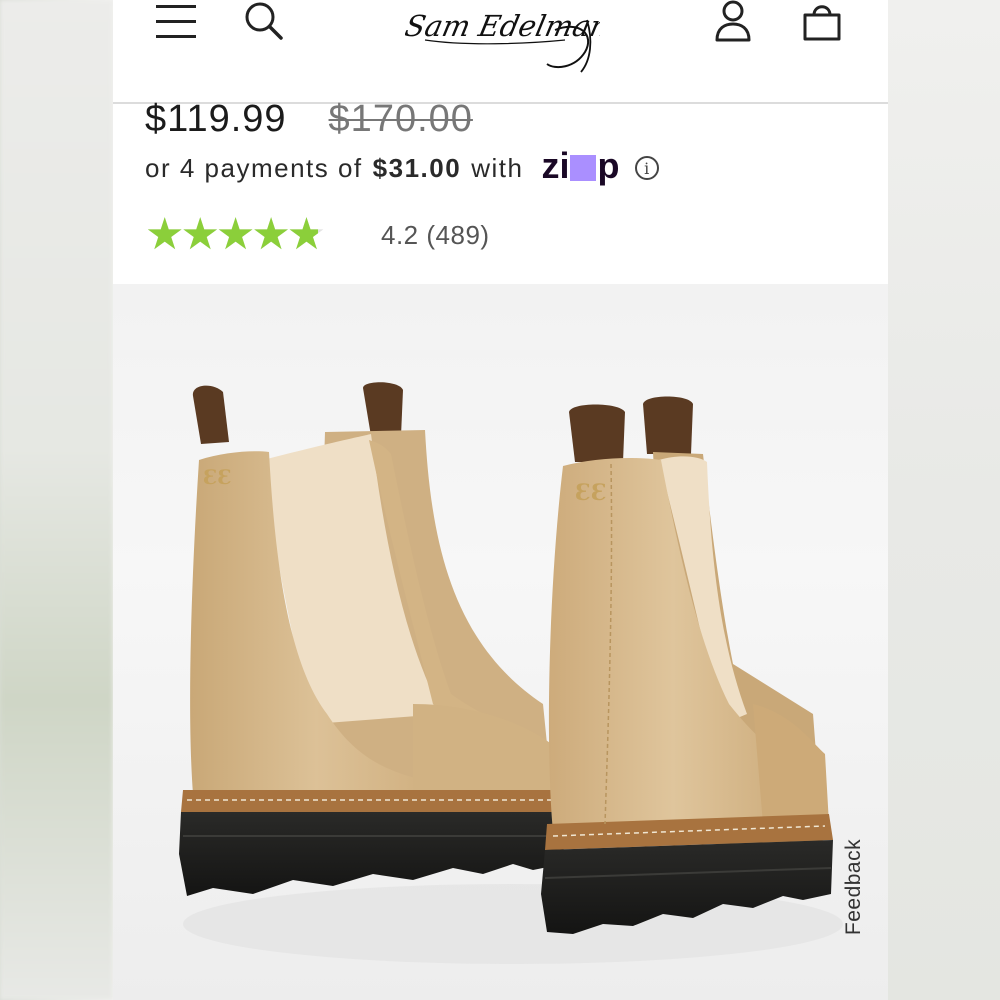 The width and height of the screenshot is (1000, 1000). I want to click on feedback-label: Feedback, so click(854, 887).